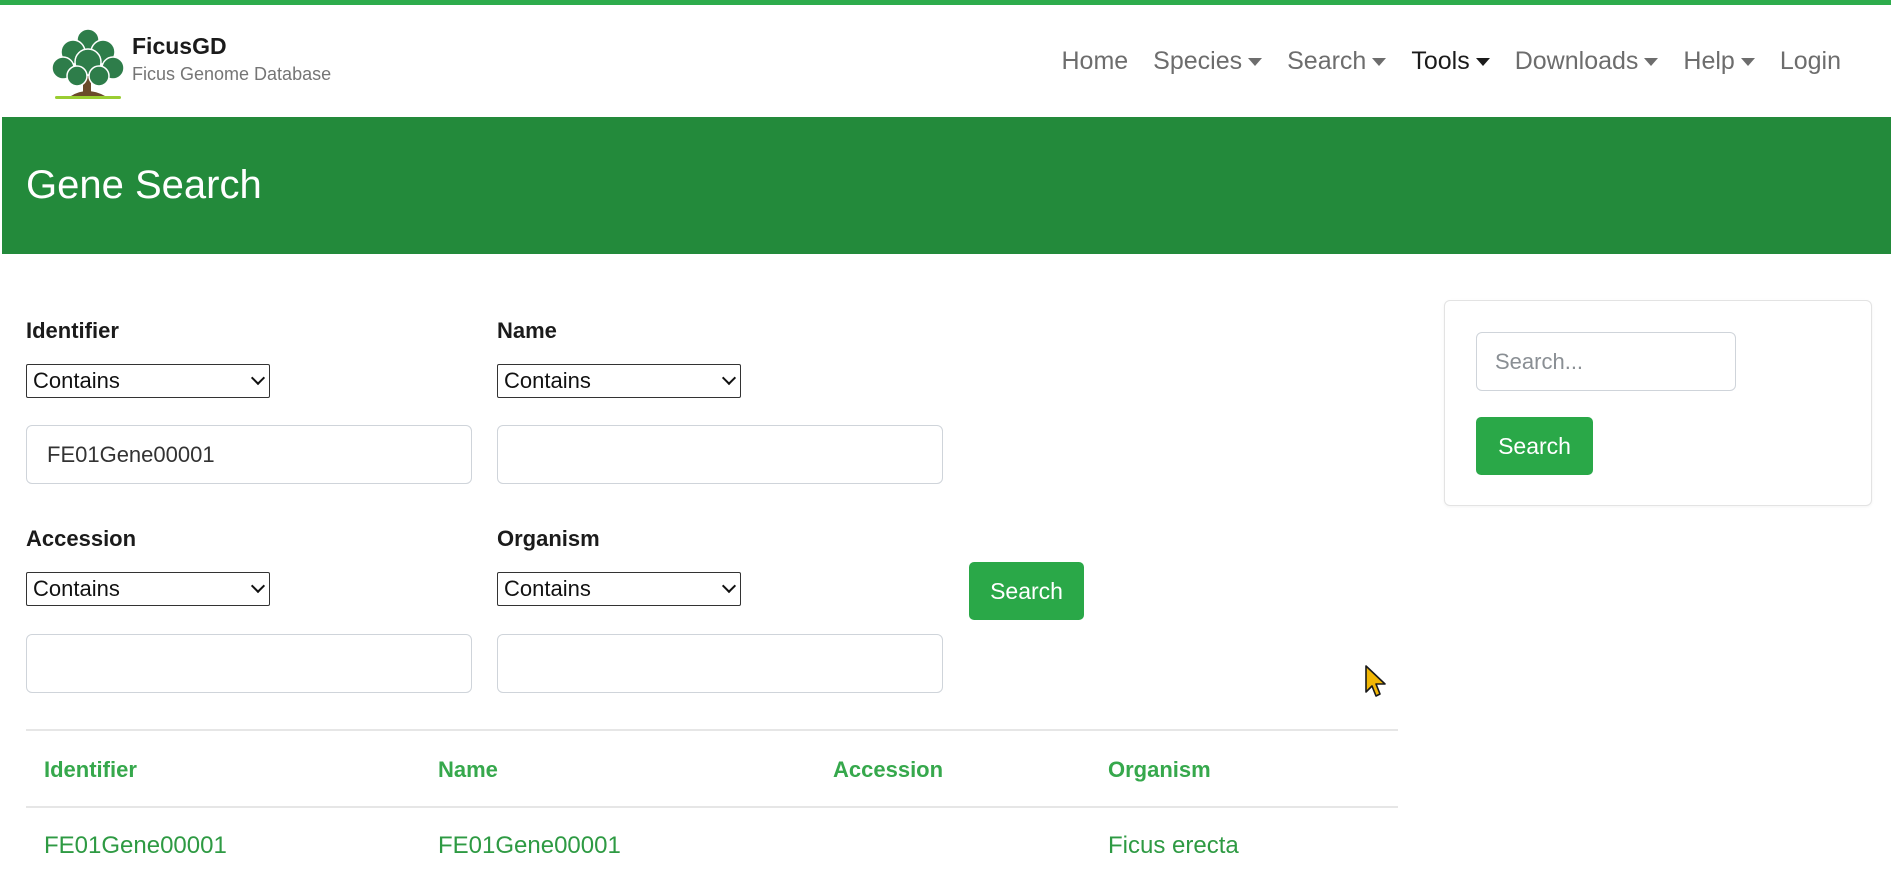  What do you see at coordinates (547, 380) in the screenshot?
I see `name-operator-value: Contains` at bounding box center [547, 380].